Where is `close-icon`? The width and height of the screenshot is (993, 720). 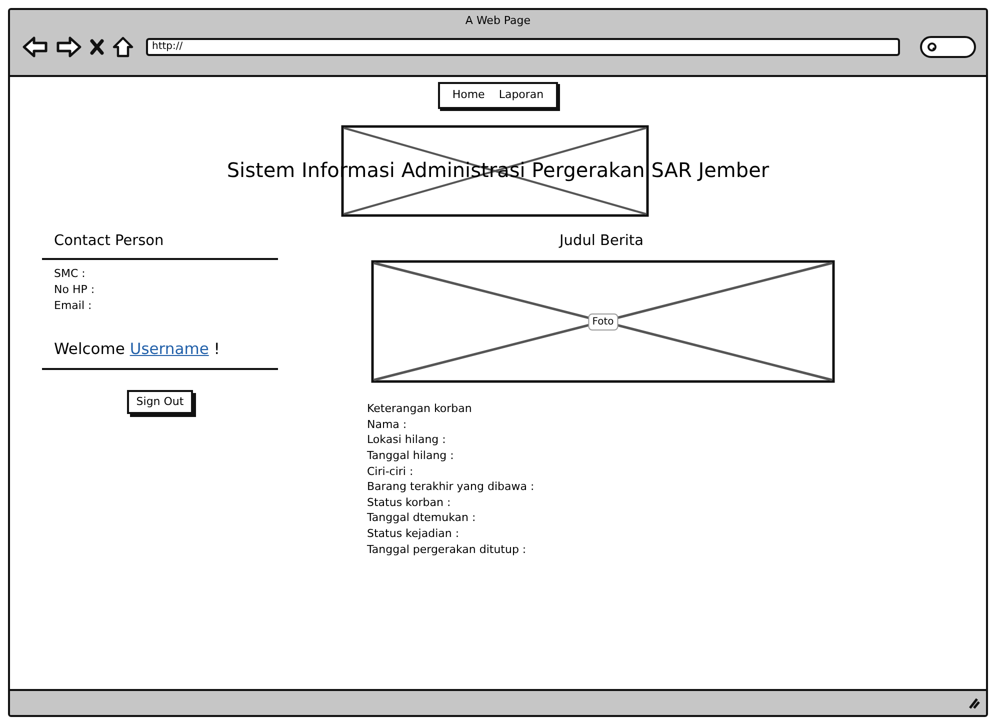 close-icon is located at coordinates (97, 47).